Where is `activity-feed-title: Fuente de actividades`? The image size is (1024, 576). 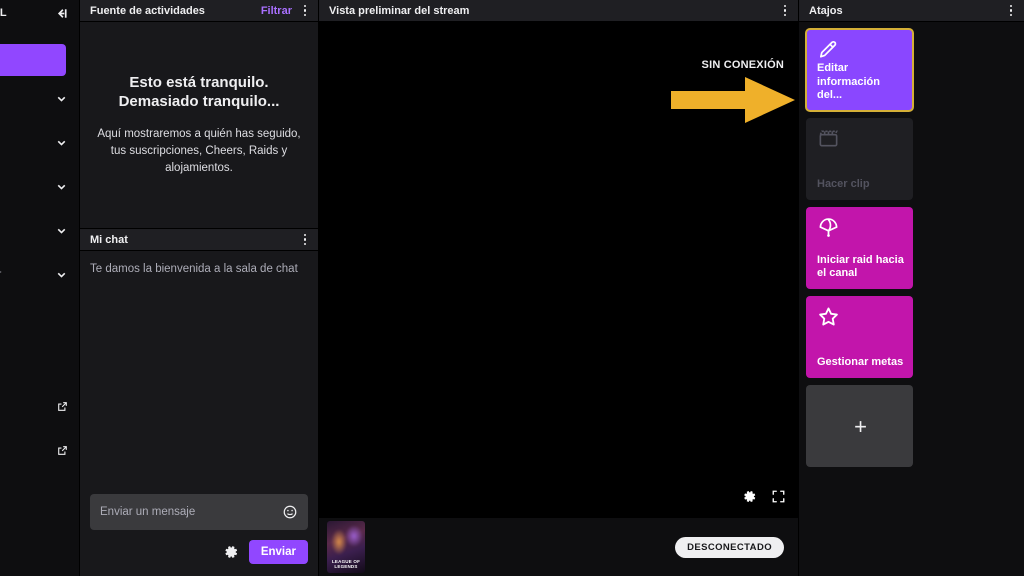 activity-feed-title: Fuente de actividades is located at coordinates (147, 10).